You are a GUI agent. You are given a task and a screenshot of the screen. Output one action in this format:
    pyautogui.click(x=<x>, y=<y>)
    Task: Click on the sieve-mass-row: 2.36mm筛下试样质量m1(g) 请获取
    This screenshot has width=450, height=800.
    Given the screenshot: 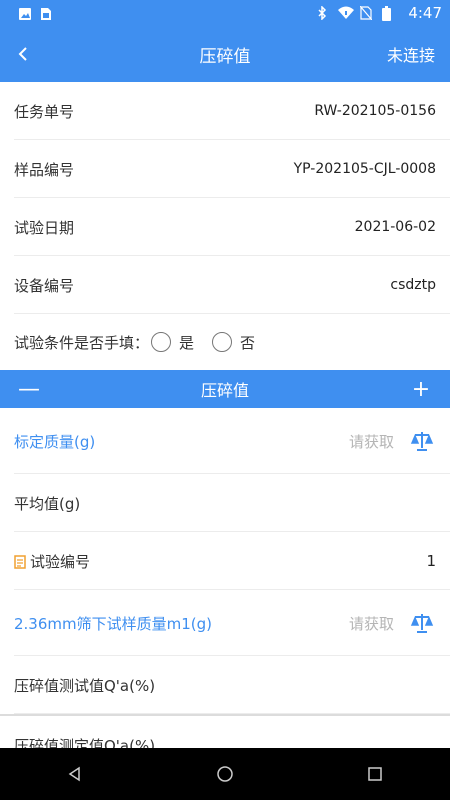 What is the action you would take?
    pyautogui.click(x=225, y=623)
    